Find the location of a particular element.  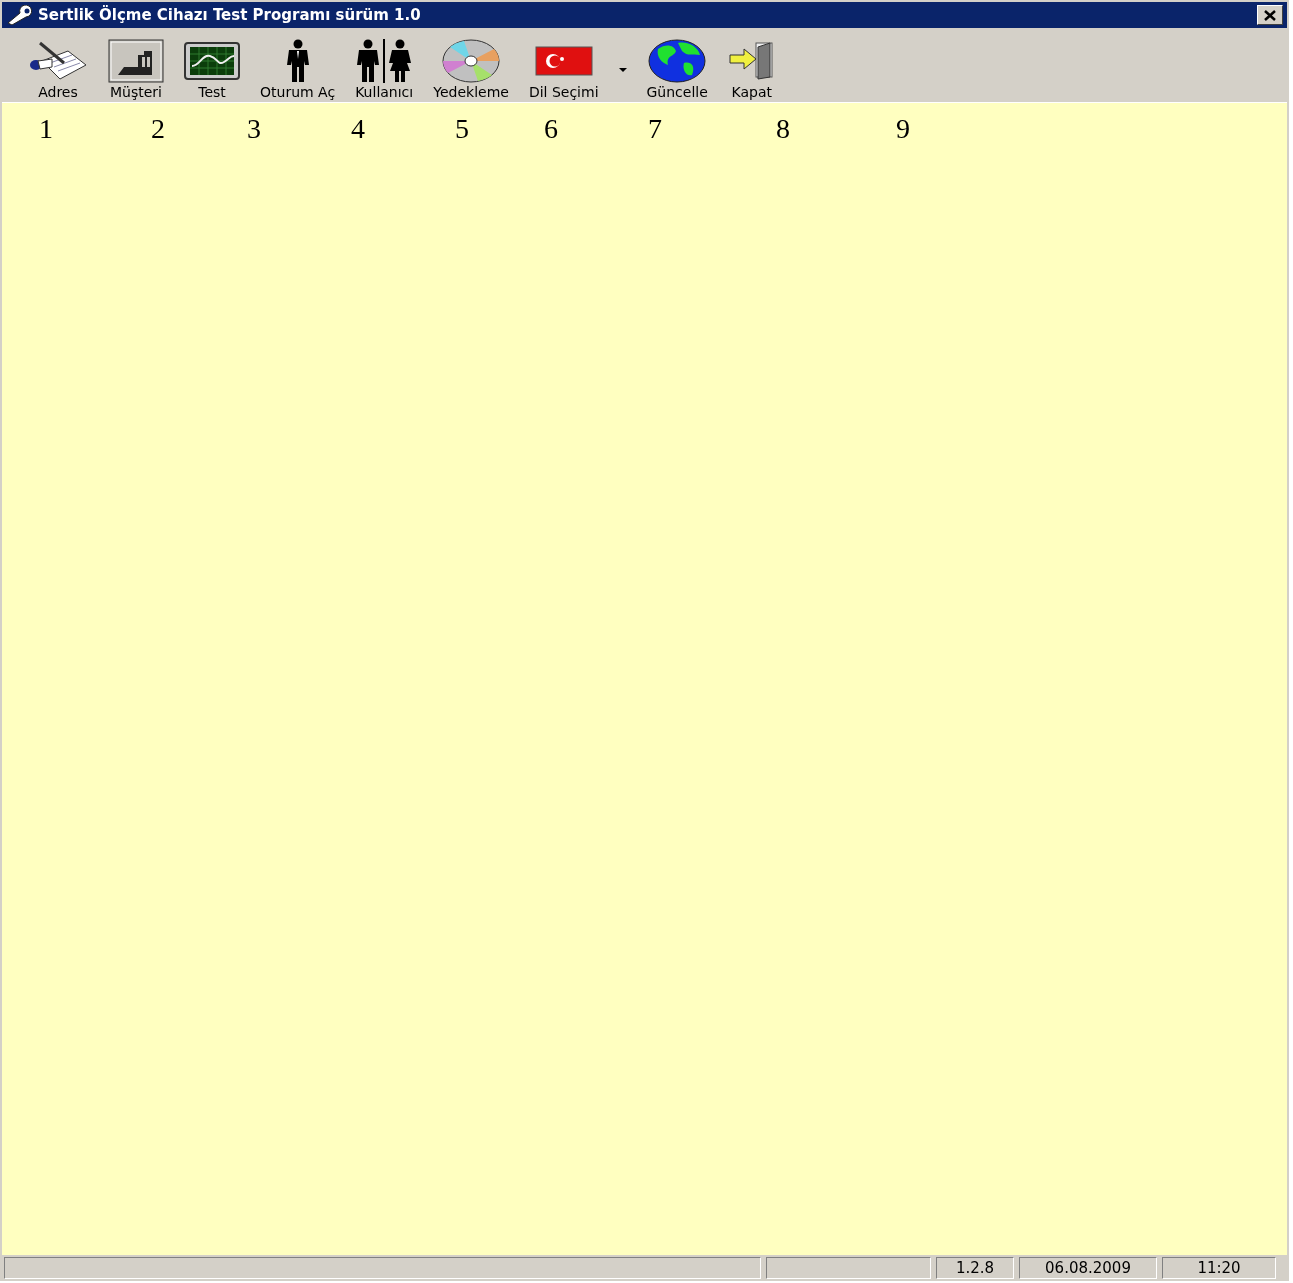

annotation-number: 3 is located at coordinates (254, 129).